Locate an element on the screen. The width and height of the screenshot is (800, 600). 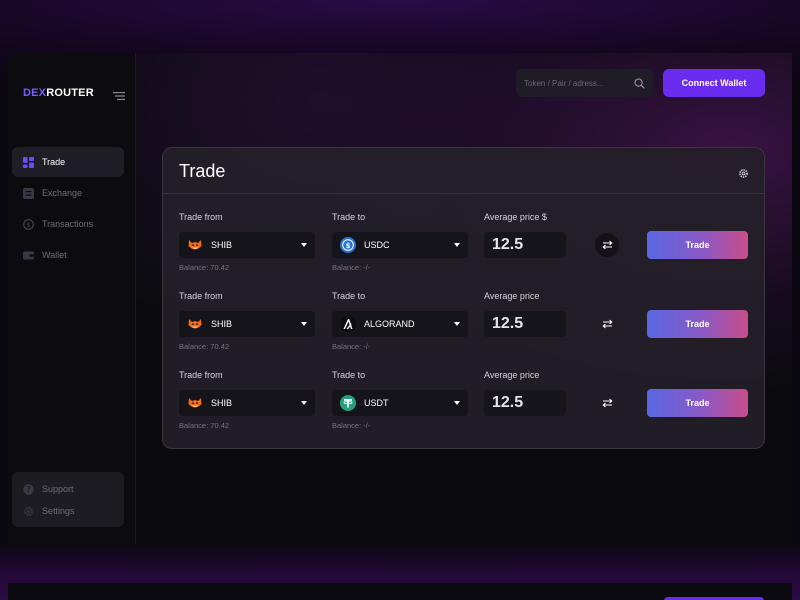
sidebar-item-transactions: $ Transactions is located at coordinates (68, 224).